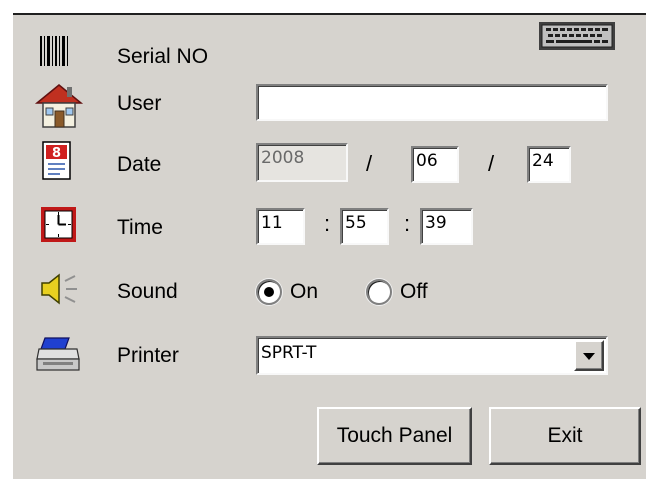 This screenshot has width=646, height=479. What do you see at coordinates (58, 354) in the screenshot?
I see `printer-icon` at bounding box center [58, 354].